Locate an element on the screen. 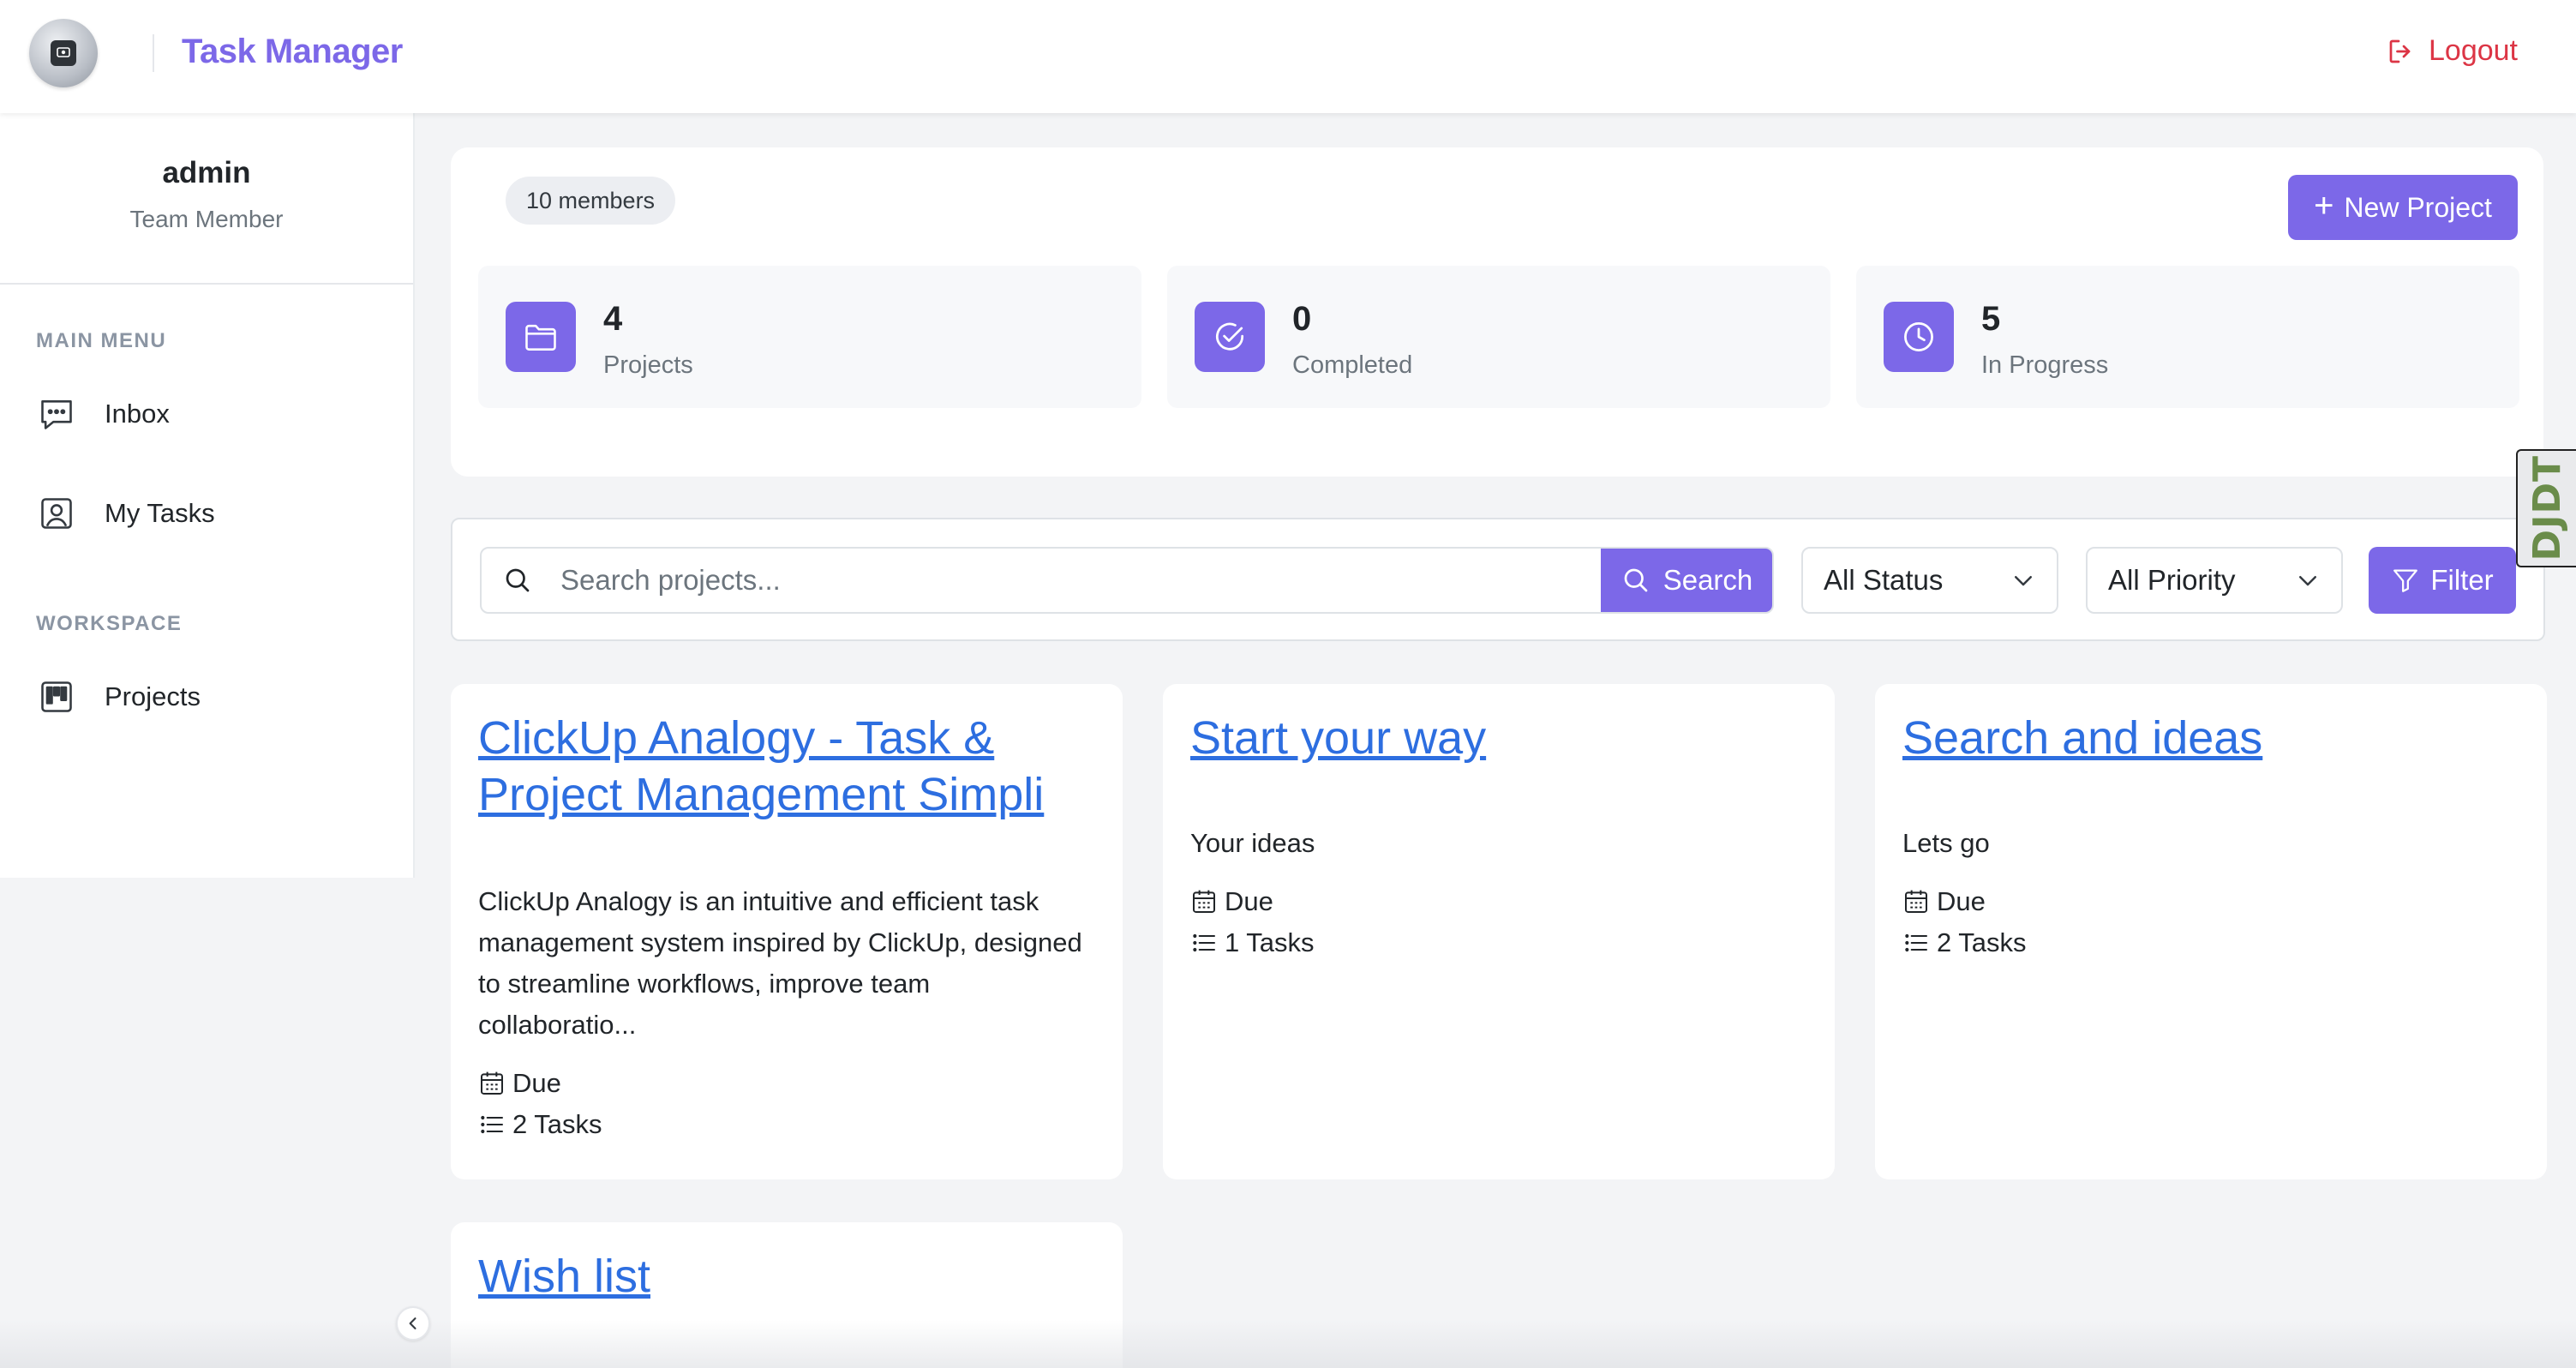  bottom-fade is located at coordinates (1288, 1344).